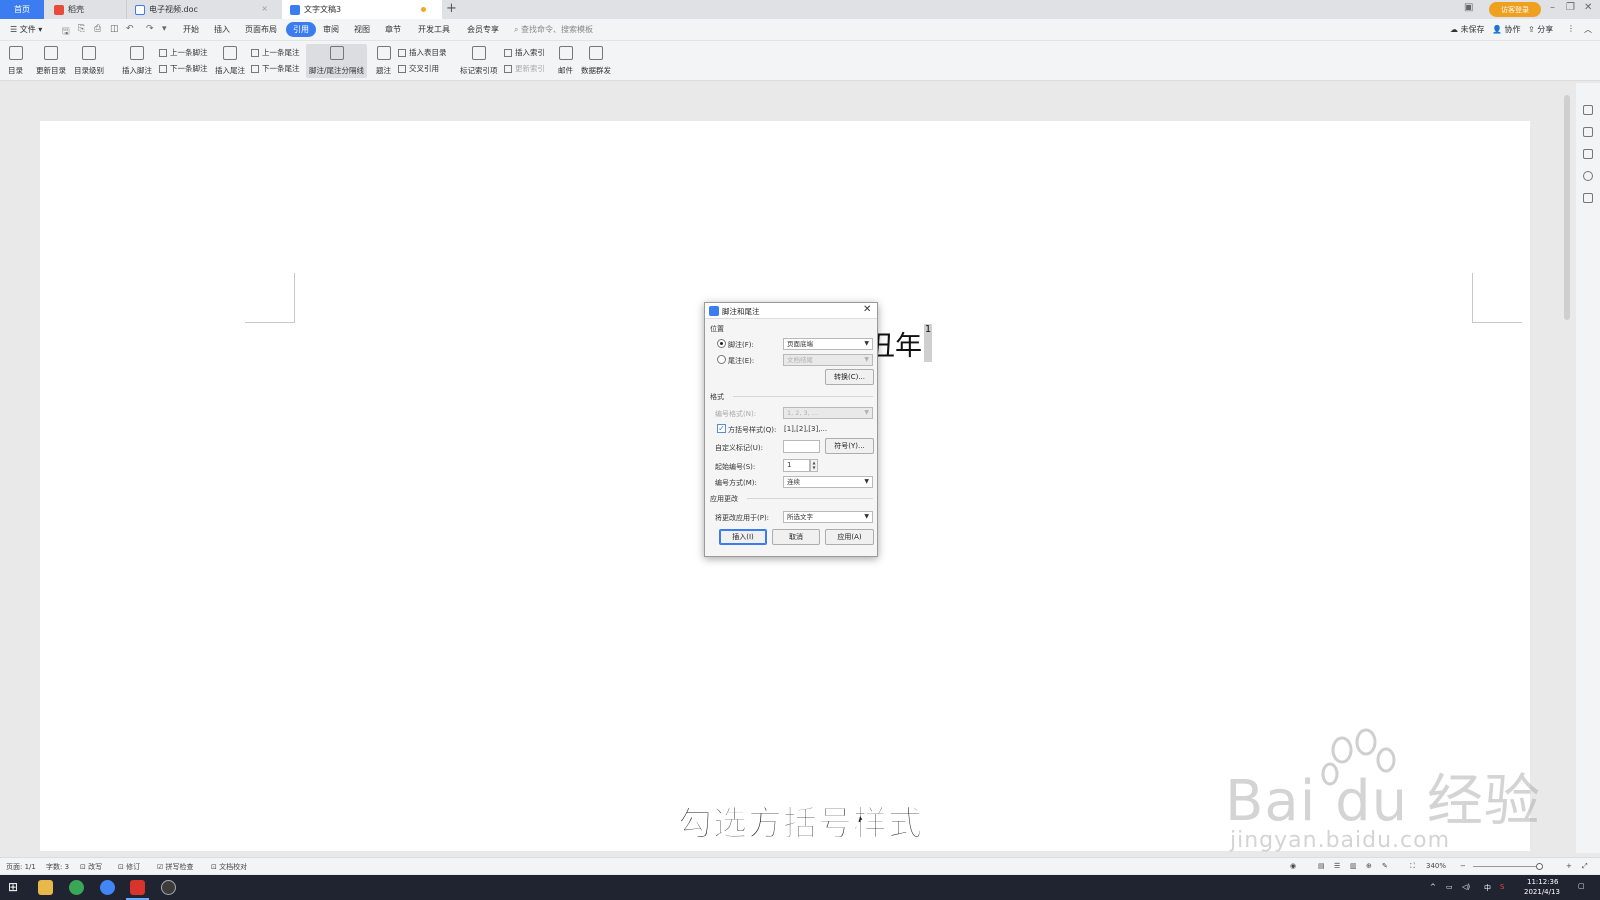 This screenshot has height=900, width=1600. I want to click on zoom-level: 340%, so click(1436, 866).